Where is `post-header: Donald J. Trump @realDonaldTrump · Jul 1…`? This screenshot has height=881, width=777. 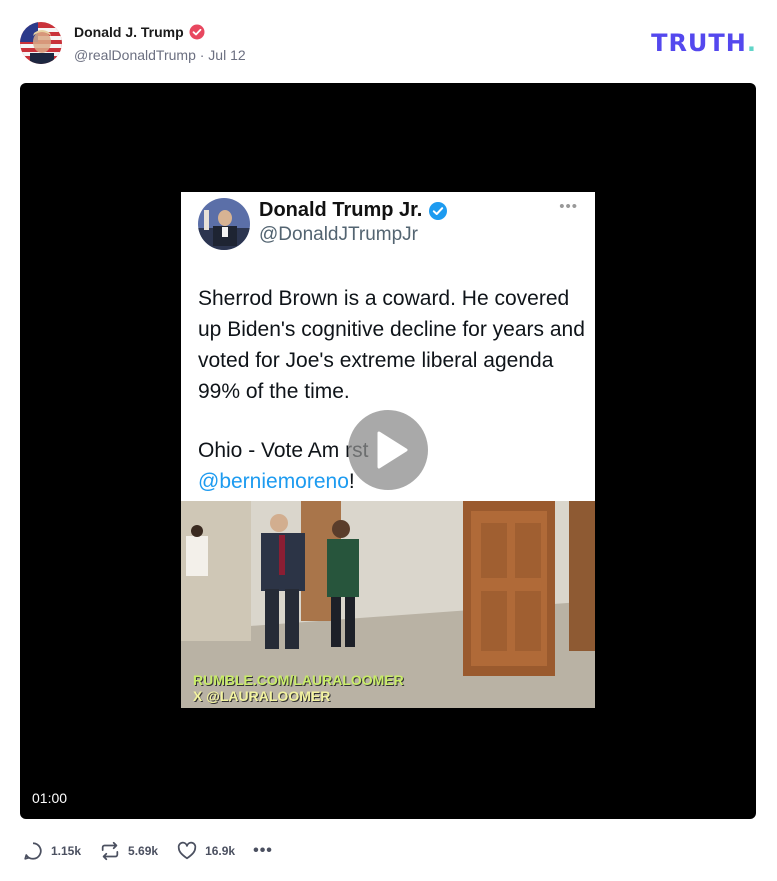 post-header: Donald J. Trump @realDonaldTrump · Jul 1… is located at coordinates (388, 43).